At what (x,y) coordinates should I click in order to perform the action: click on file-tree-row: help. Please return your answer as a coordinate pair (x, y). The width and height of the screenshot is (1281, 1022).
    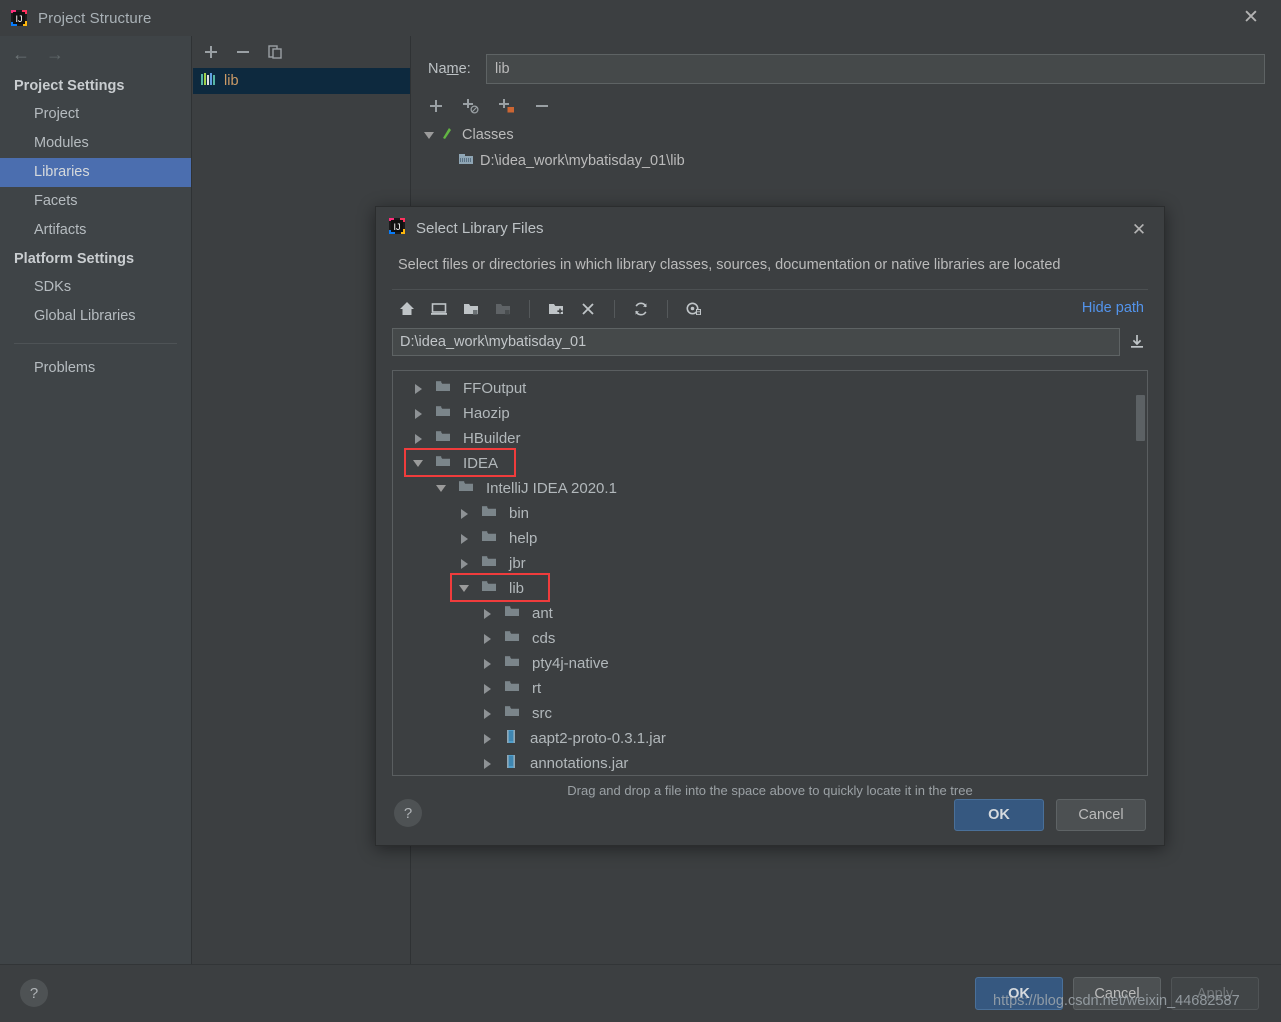
    Looking at the image, I should click on (770, 538).